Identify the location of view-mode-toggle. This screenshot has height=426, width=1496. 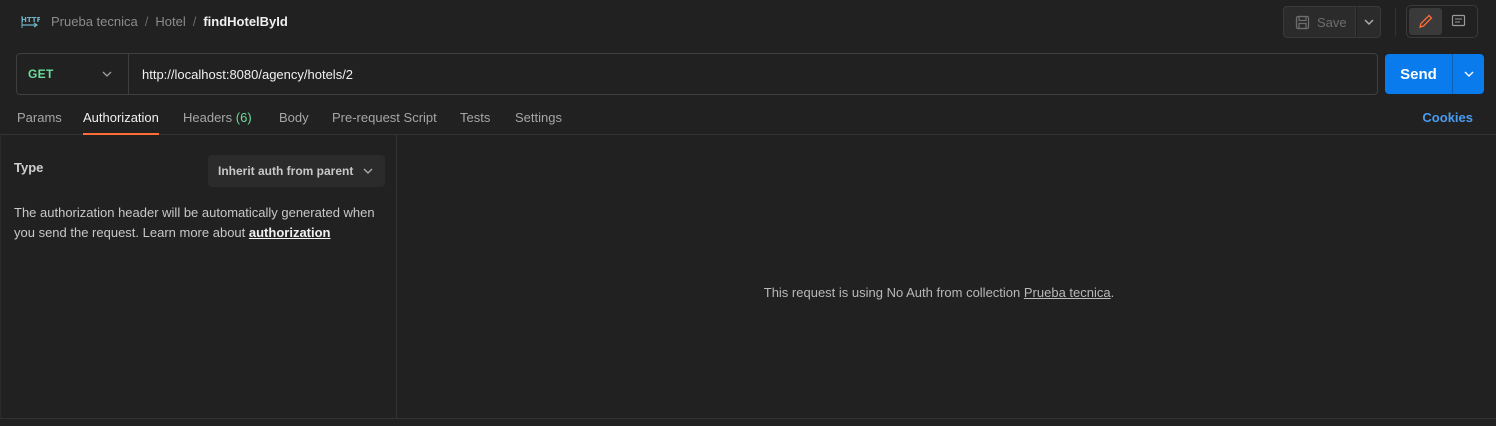
(1442, 21).